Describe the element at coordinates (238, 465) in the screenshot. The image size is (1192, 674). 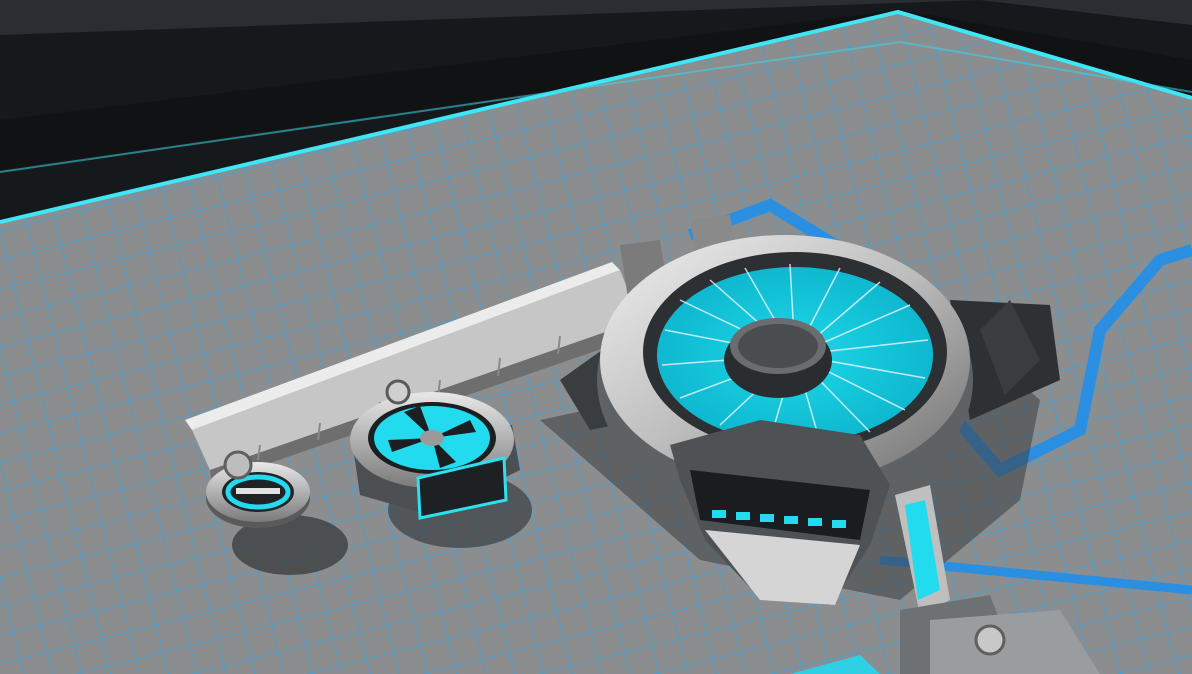
I see `small-rotor-icon` at that location.